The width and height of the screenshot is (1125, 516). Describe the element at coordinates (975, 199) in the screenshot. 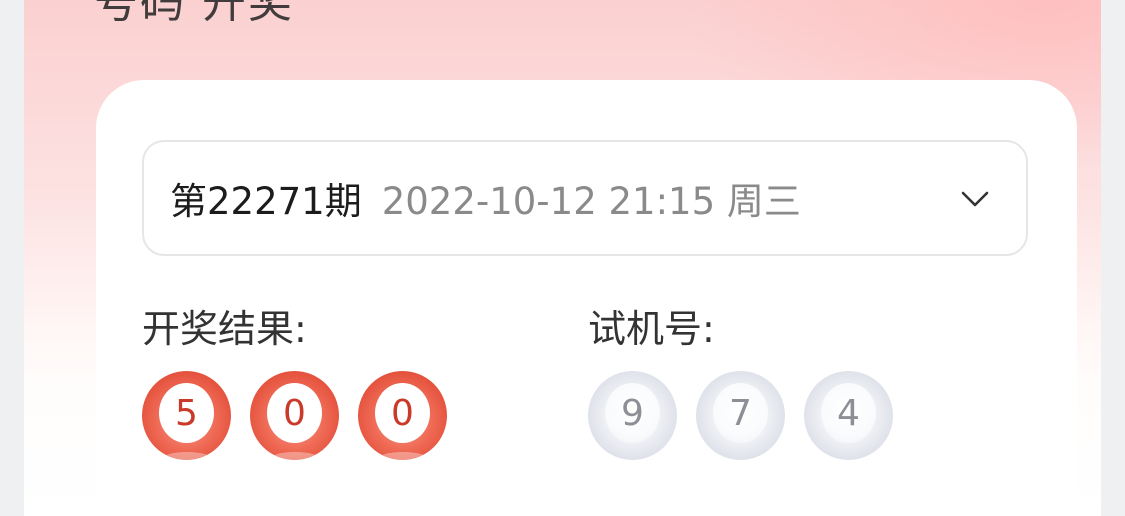

I see `chevron-down-icon` at that location.